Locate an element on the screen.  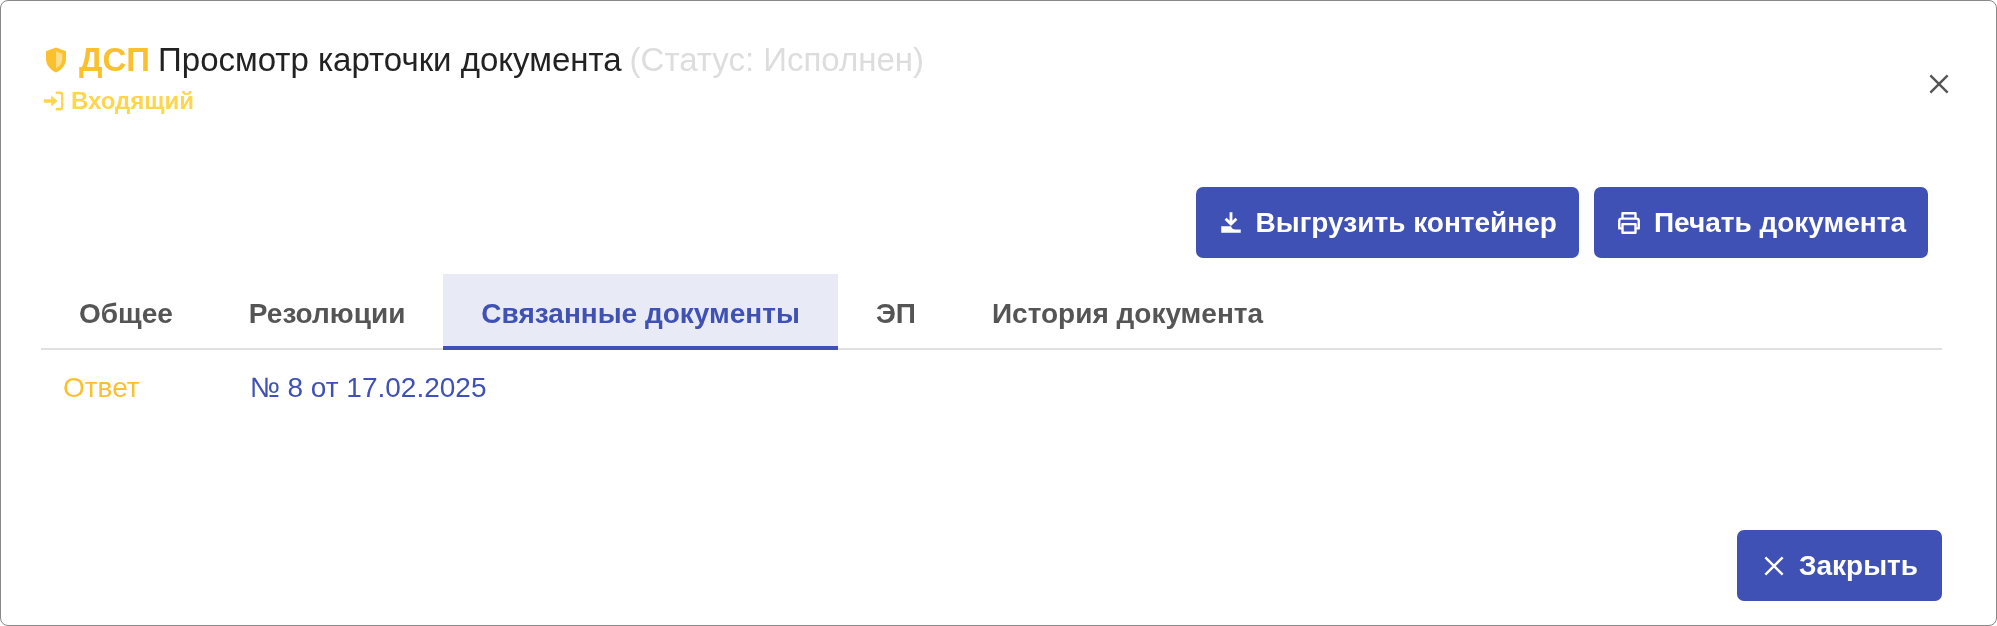
document-link: № 8 от 17.02.2025 is located at coordinates (368, 388).